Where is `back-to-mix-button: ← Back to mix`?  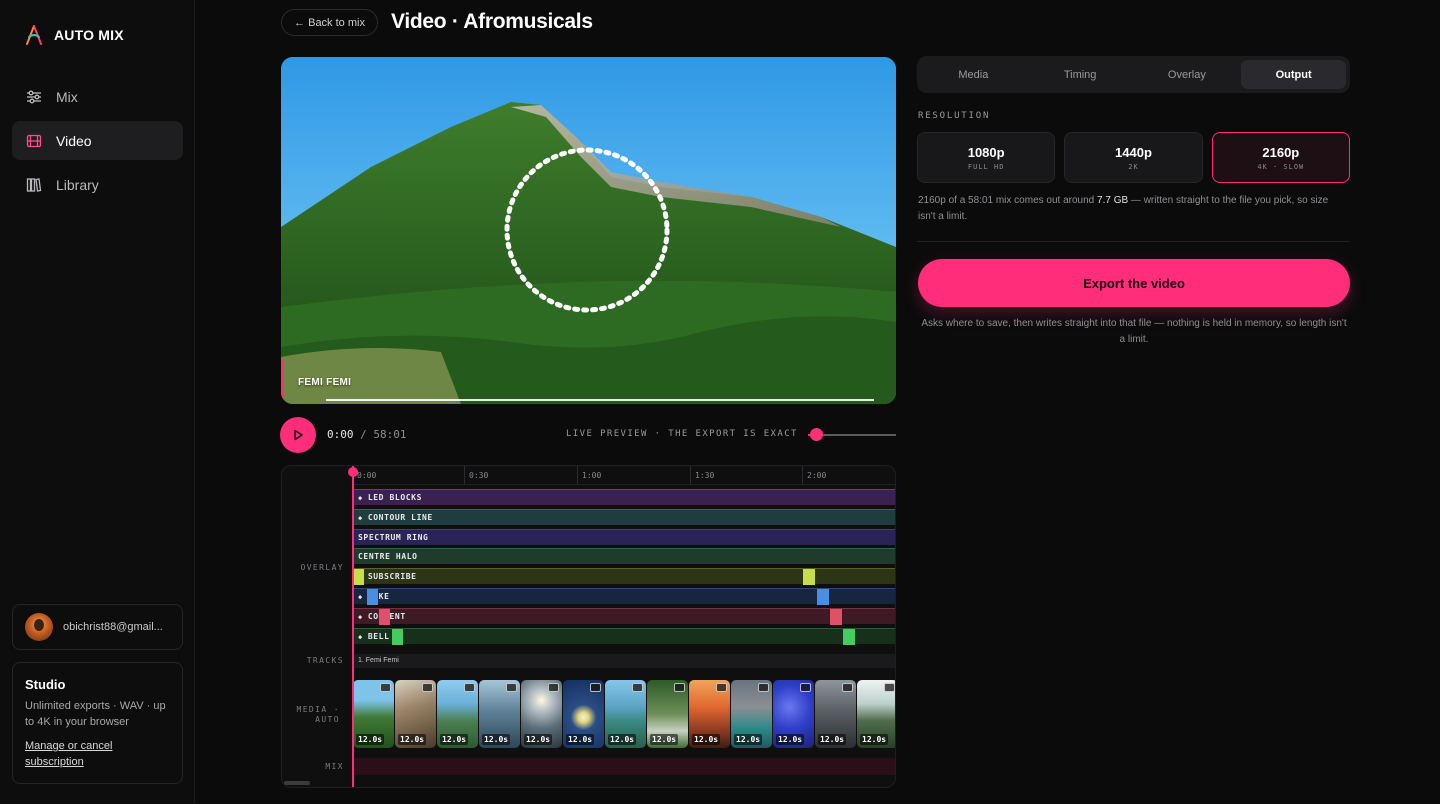
back-to-mix-button: ← Back to mix is located at coordinates (329, 22).